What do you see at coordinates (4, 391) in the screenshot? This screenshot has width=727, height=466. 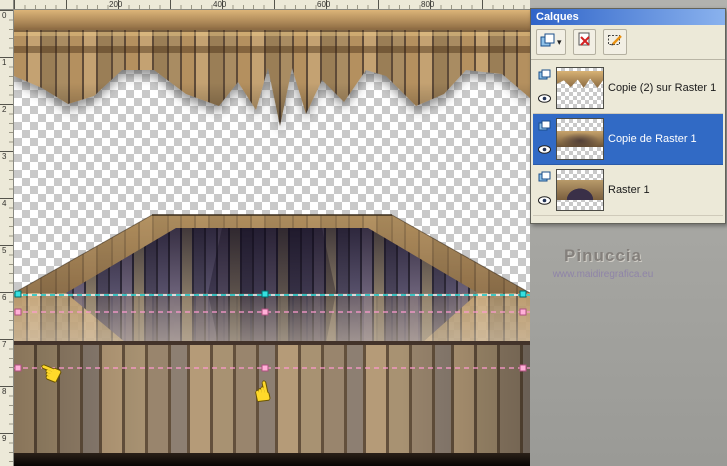 I see `ruler-label: 8` at bounding box center [4, 391].